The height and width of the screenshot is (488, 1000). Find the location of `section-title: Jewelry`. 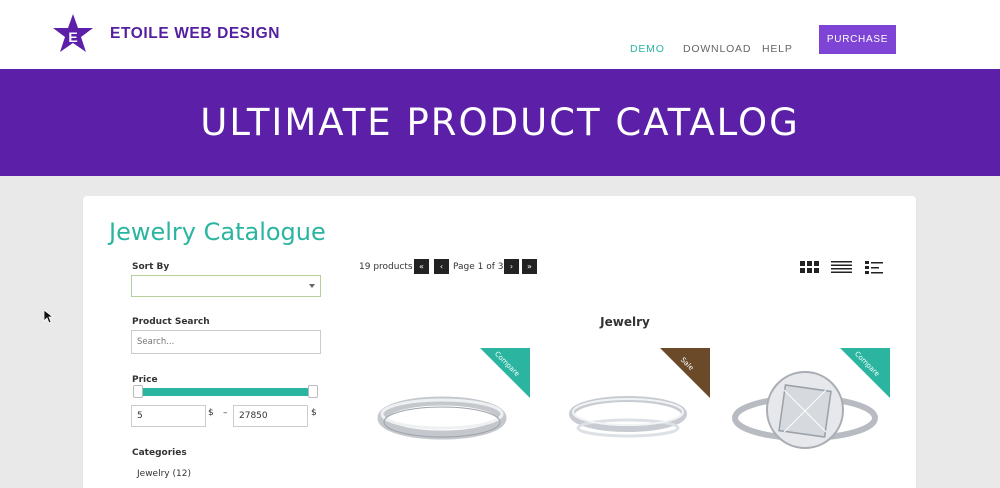

section-title: Jewelry is located at coordinates (625, 322).